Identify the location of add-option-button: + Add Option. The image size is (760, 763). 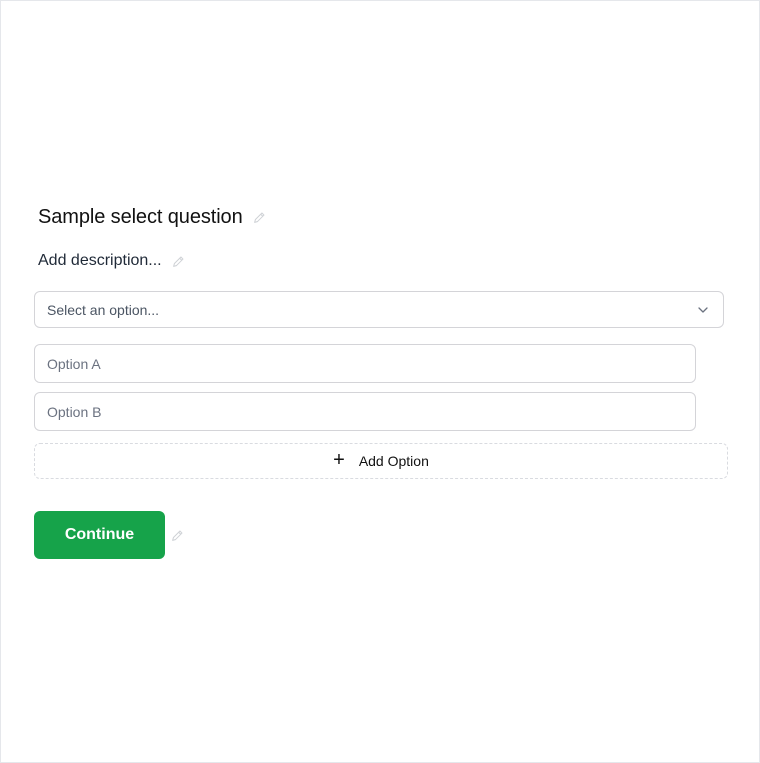
(381, 461).